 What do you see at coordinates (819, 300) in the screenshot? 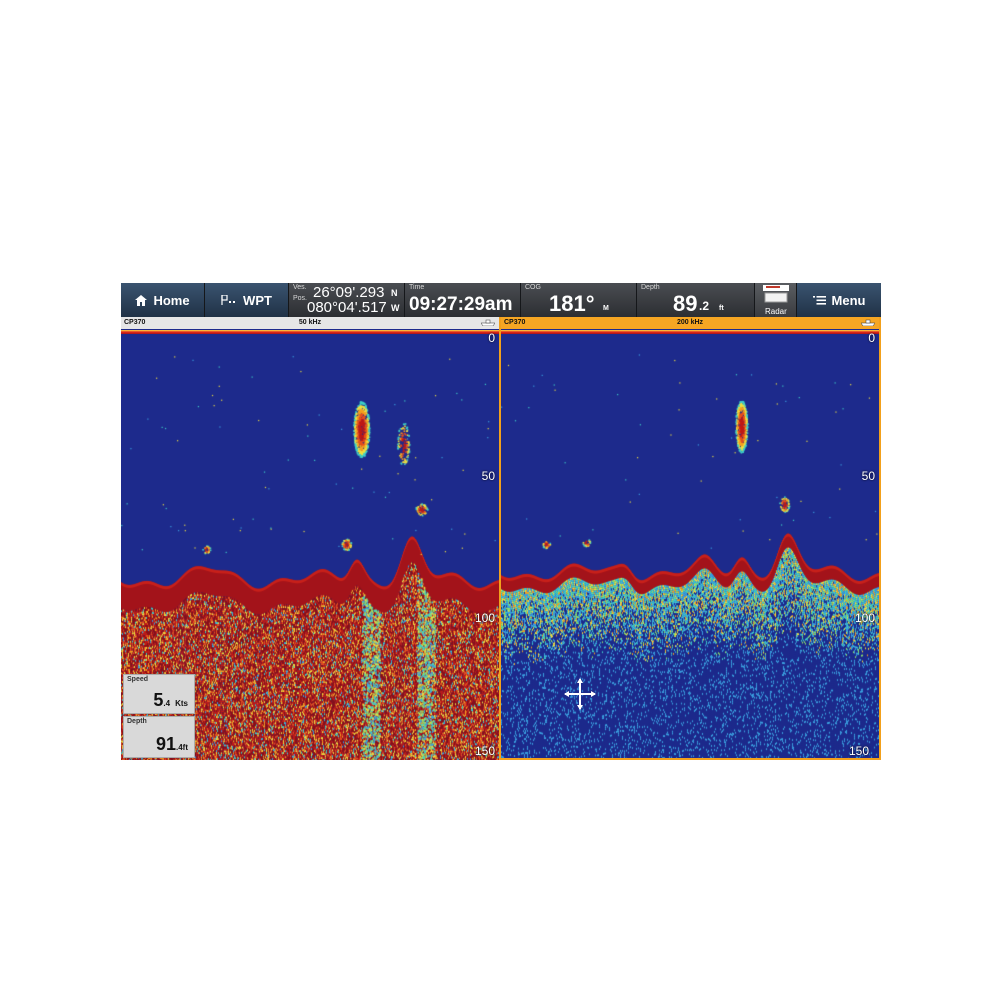
I see `menu-icon` at bounding box center [819, 300].